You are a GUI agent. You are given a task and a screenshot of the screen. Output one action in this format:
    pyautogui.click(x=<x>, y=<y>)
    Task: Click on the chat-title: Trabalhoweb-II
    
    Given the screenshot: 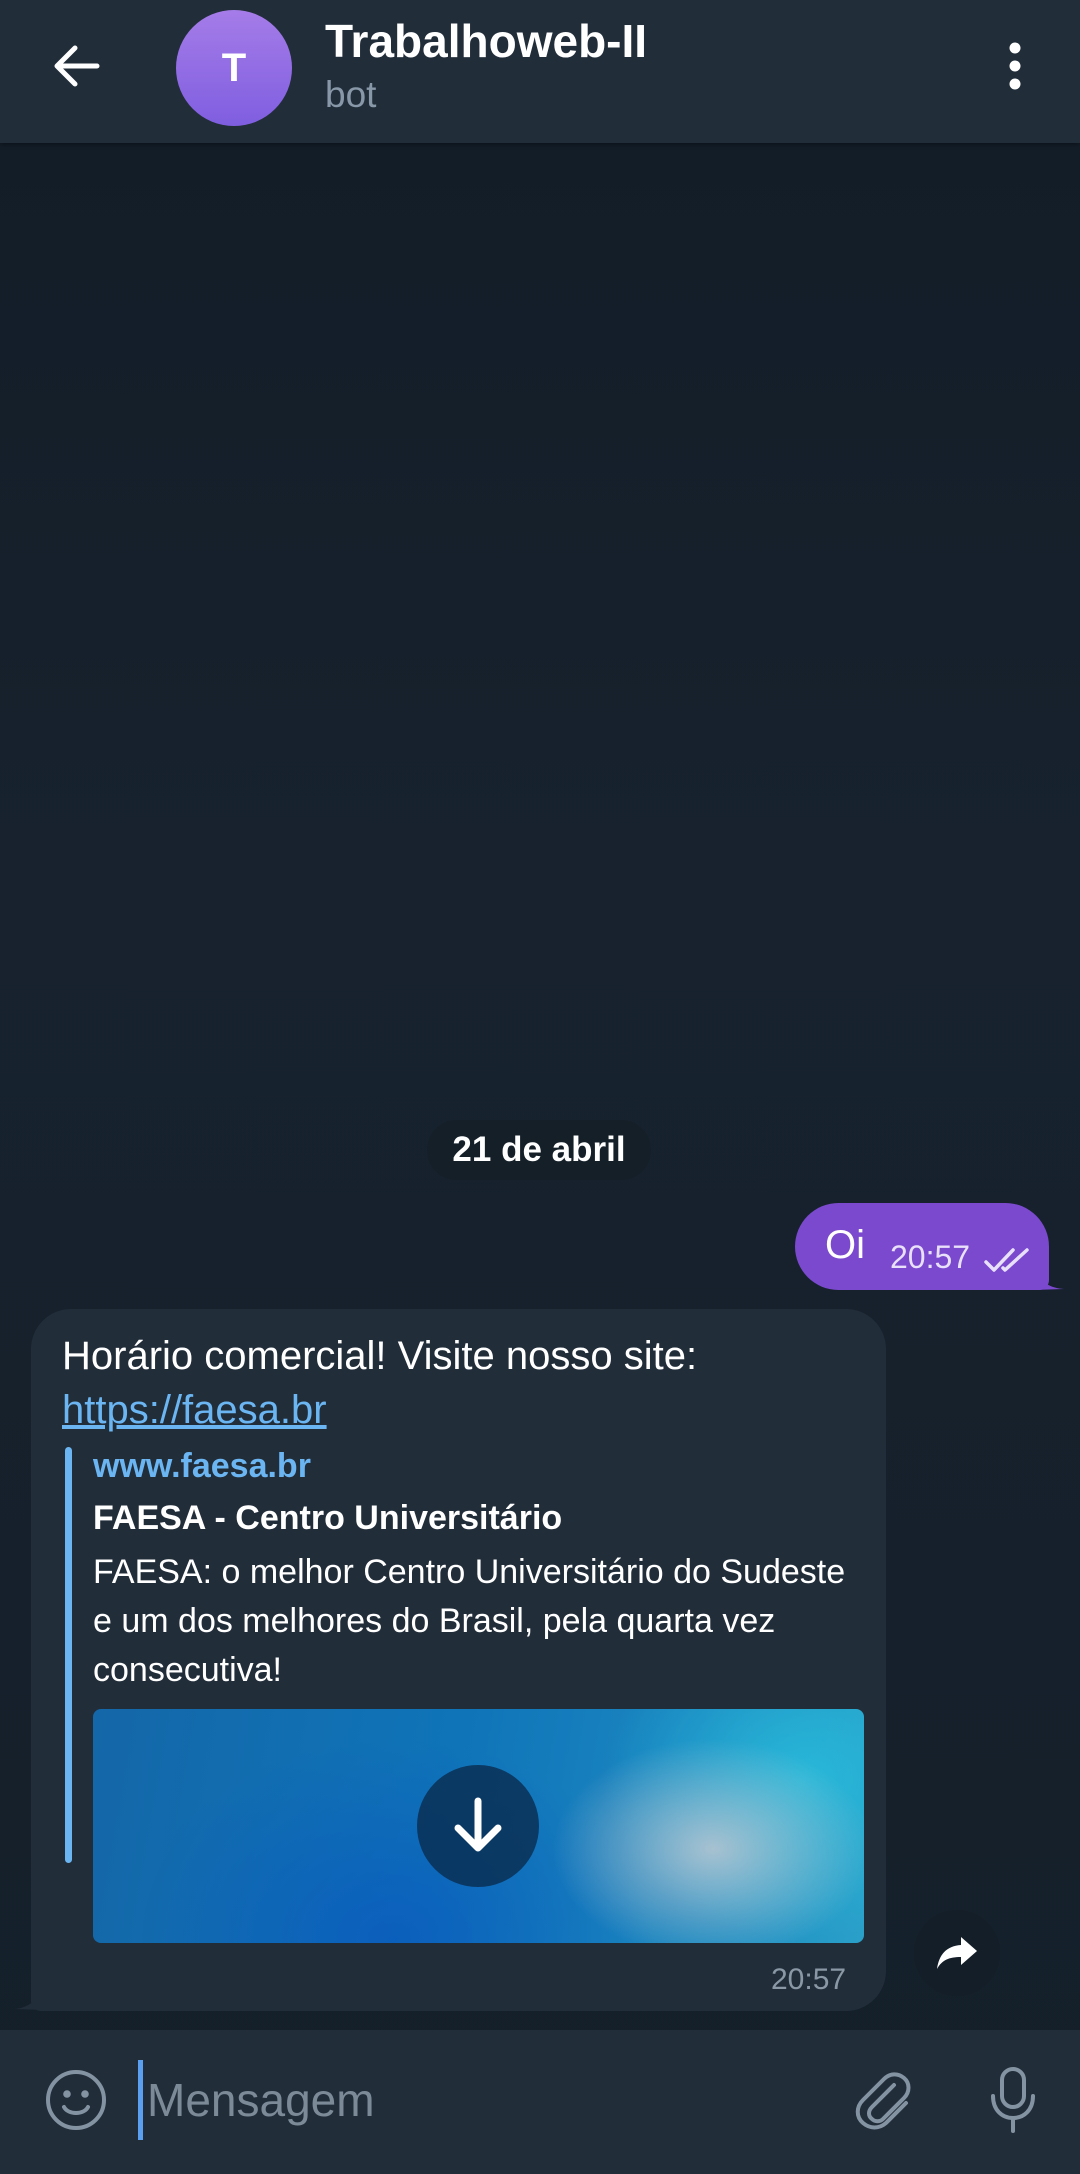 What is the action you would take?
    pyautogui.click(x=486, y=41)
    